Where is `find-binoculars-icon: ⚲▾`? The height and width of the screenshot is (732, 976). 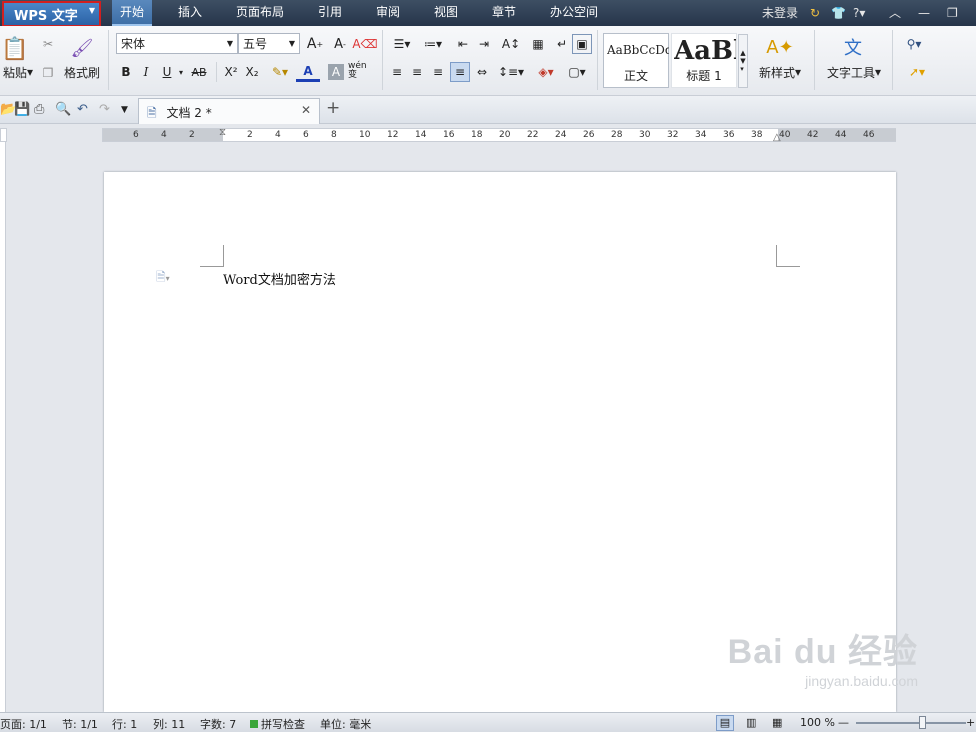
find-binoculars-icon: ⚲▾ is located at coordinates (914, 44).